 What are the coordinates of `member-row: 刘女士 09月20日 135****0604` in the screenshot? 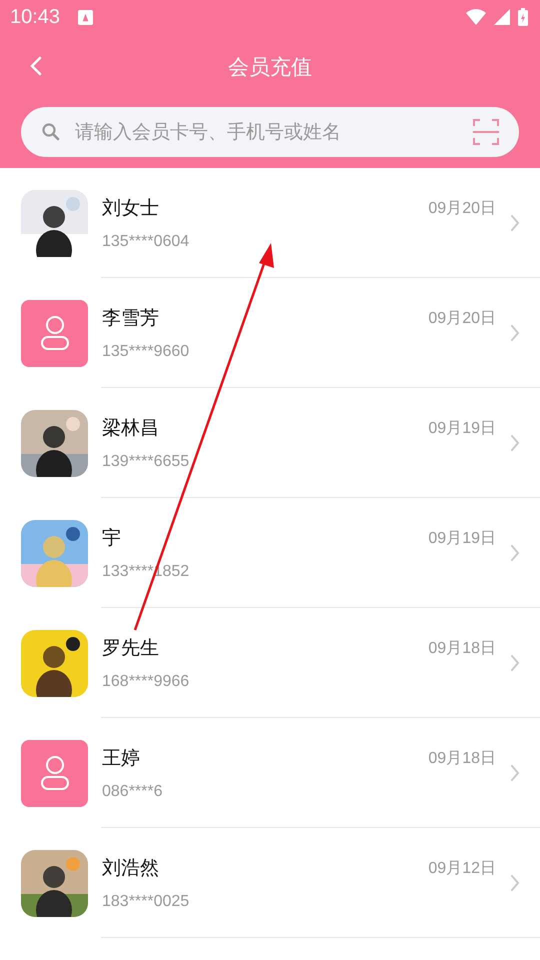 It's located at (270, 223).